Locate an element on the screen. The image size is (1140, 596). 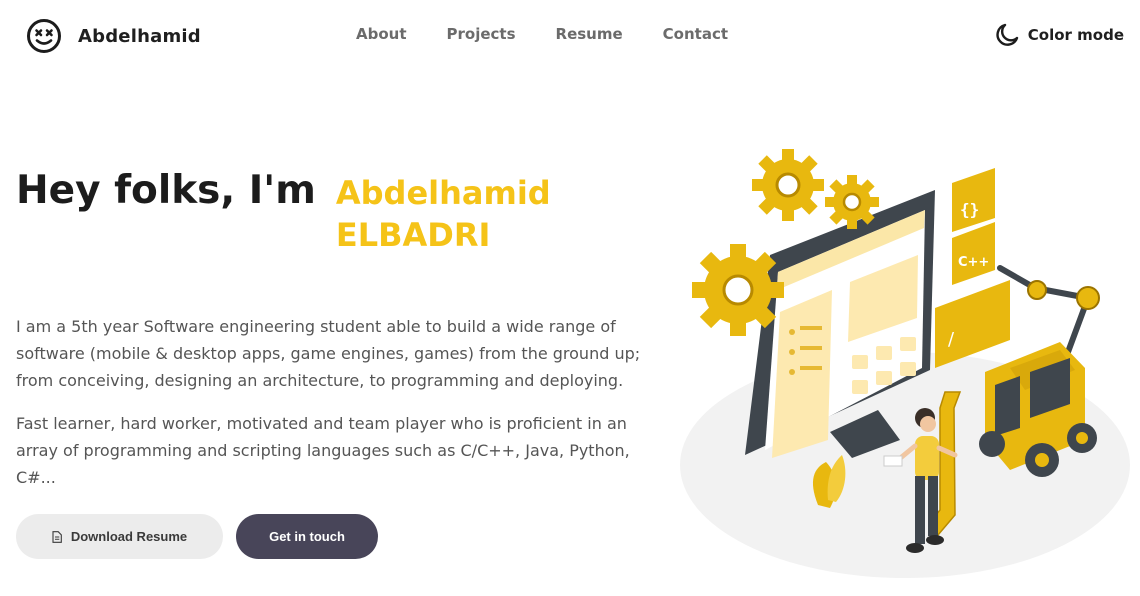
gear-large is located at coordinates (738, 290).